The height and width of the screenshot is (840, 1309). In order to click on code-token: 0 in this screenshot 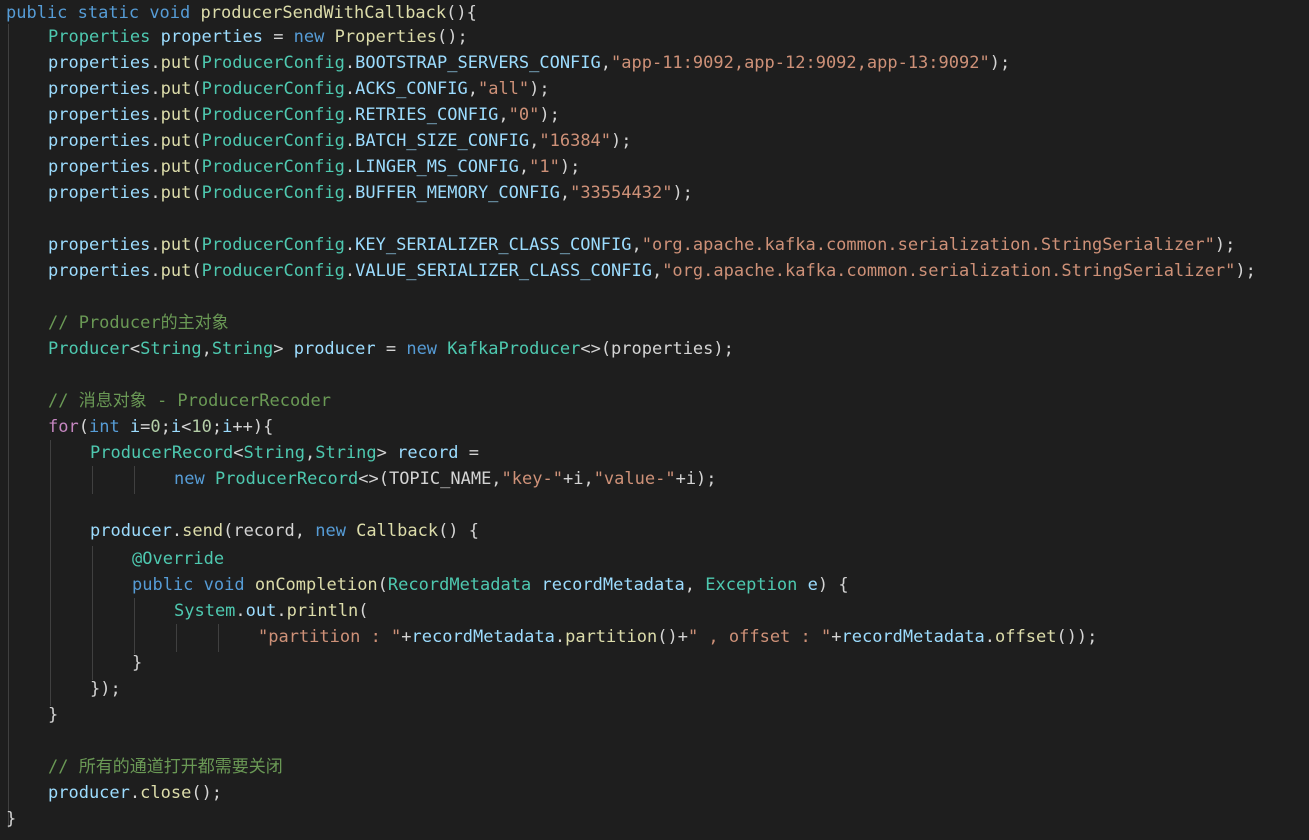, I will do `click(155, 427)`.